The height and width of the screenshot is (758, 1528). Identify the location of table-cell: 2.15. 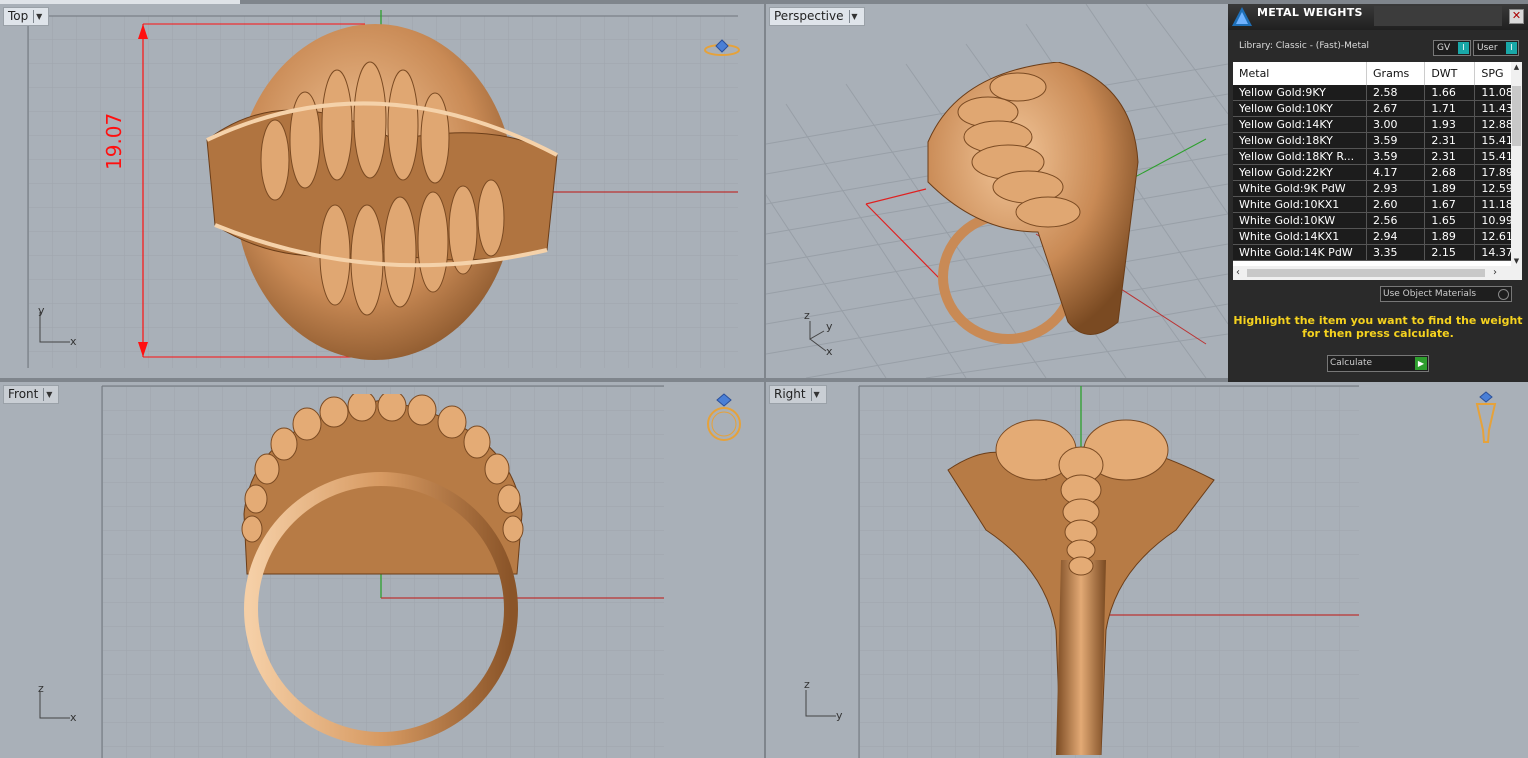
(1450, 252).